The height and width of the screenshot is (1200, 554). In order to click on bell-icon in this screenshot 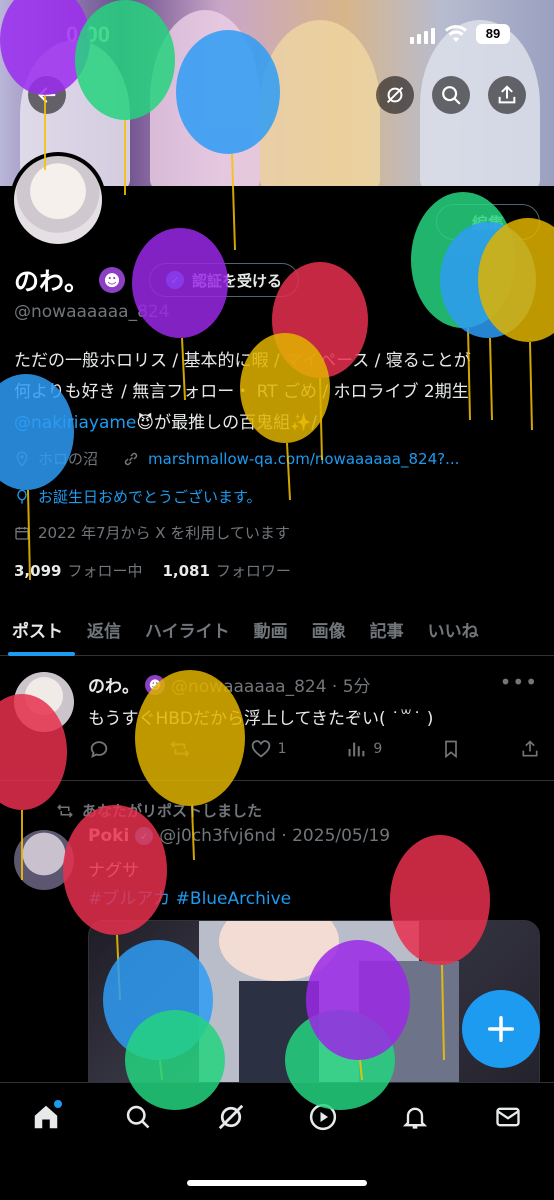, I will do `click(415, 1118)`.